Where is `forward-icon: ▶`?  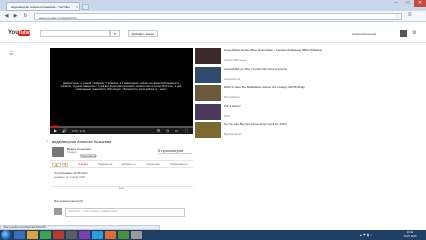
forward-icon: ▶ is located at coordinates (15, 16).